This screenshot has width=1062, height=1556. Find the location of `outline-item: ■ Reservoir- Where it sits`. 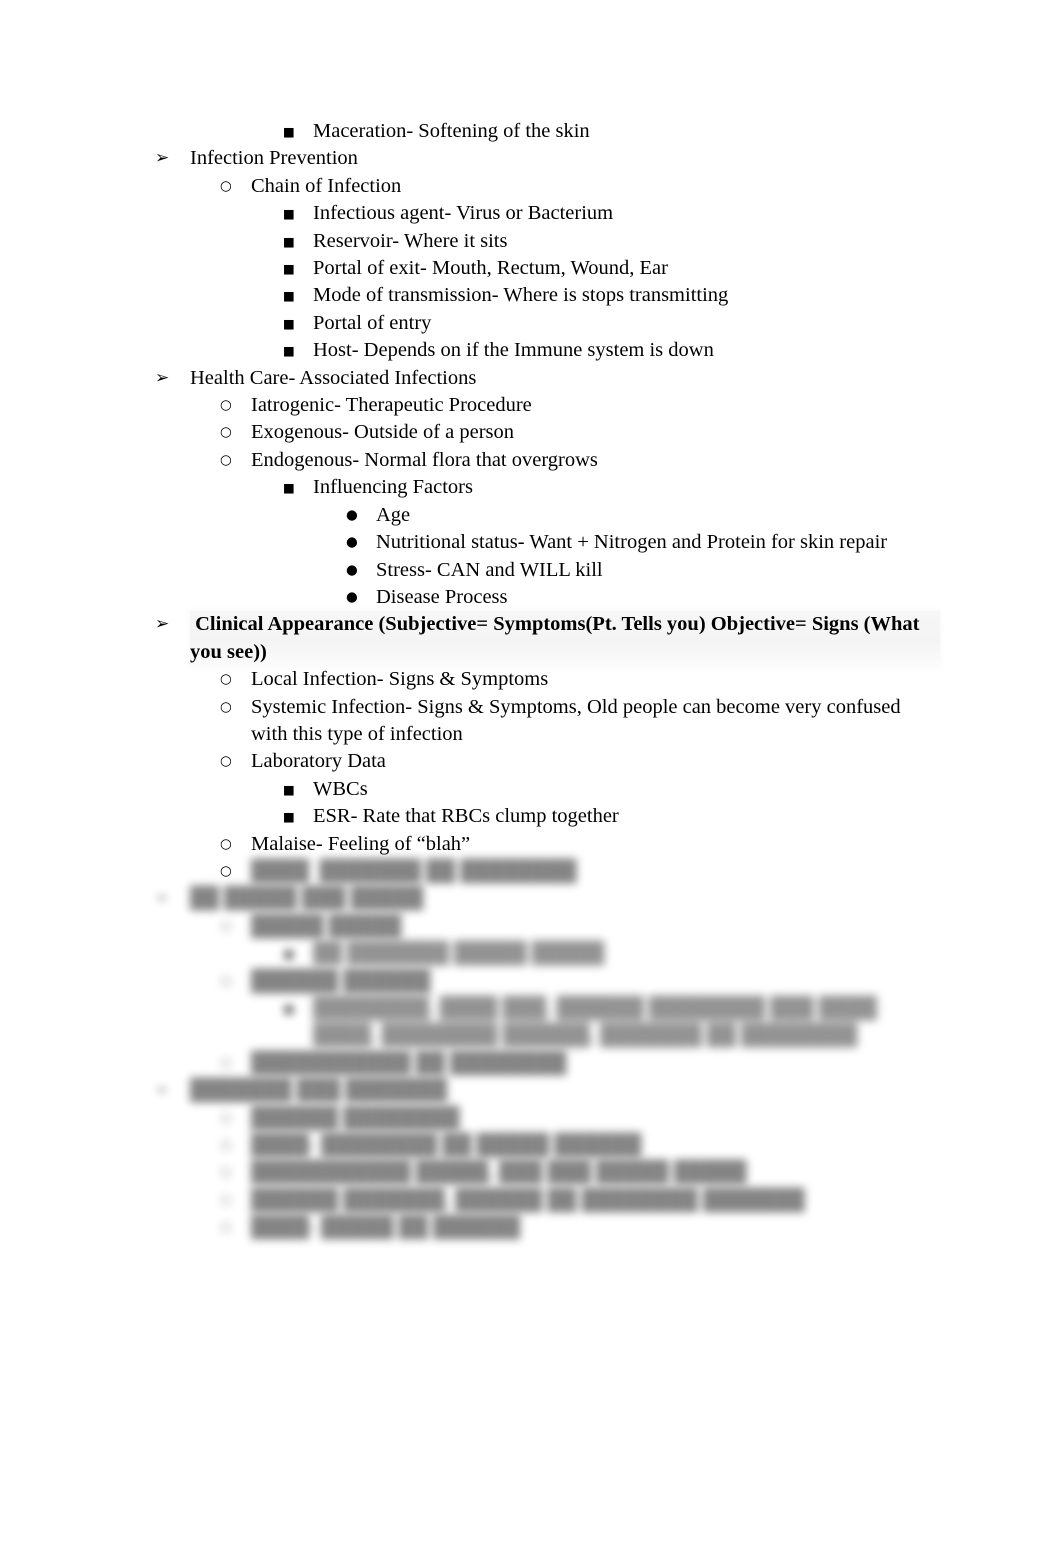

outline-item: ■ Reservoir- Where it sits is located at coordinates (545, 241).